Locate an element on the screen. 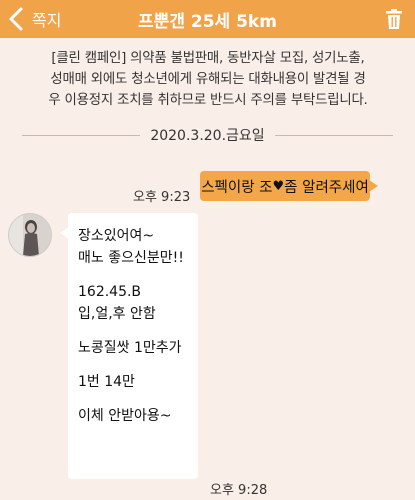  message-text: 좀 알려주세여 is located at coordinates (326, 187).